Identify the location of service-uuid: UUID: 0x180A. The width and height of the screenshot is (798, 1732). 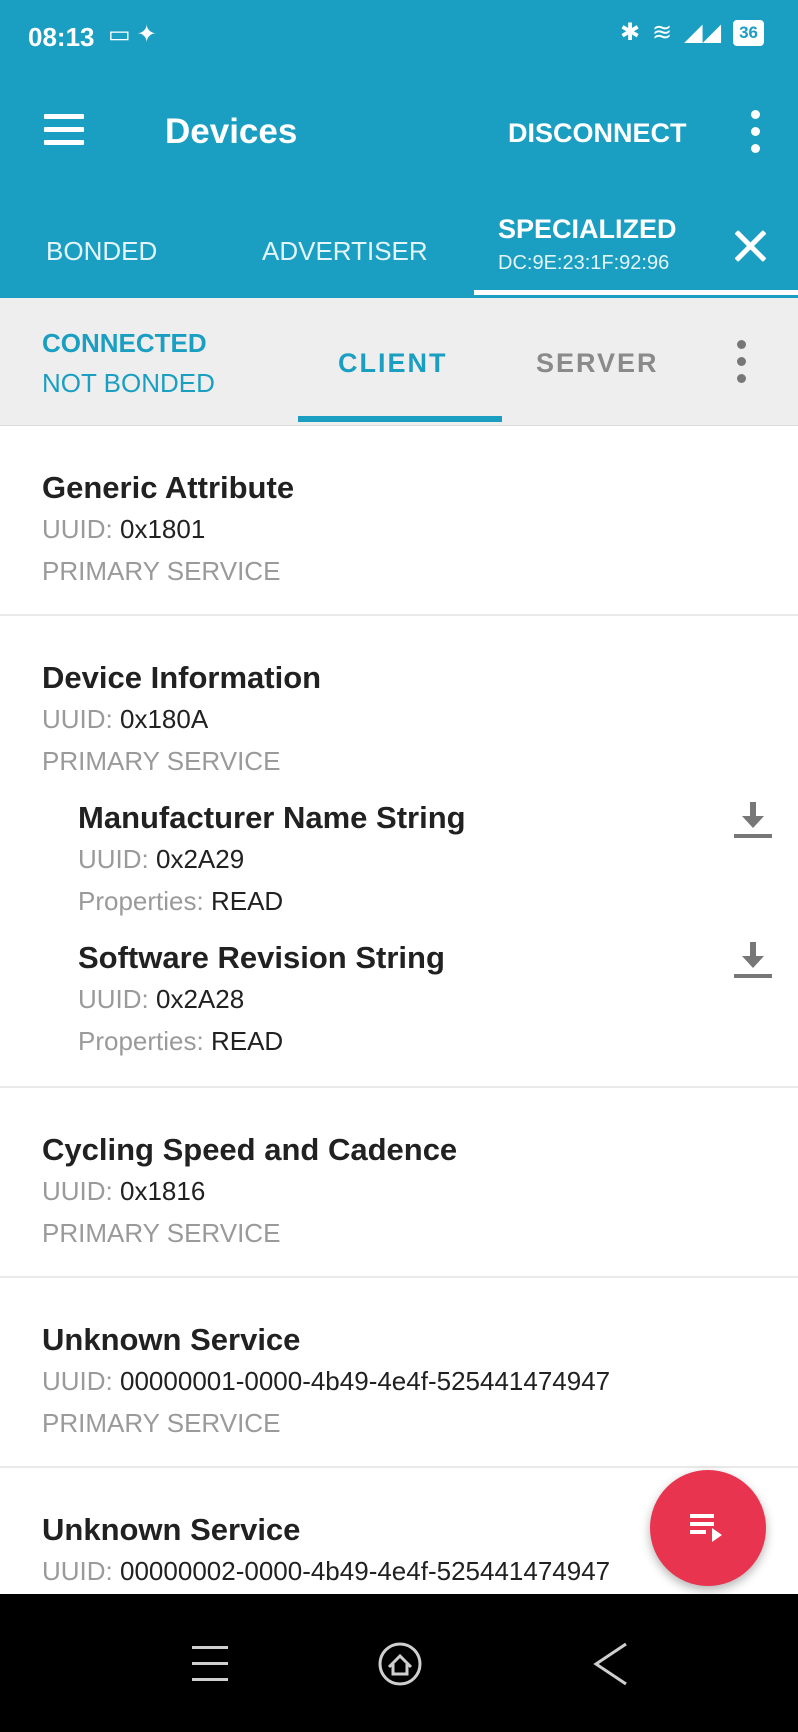
(420, 719).